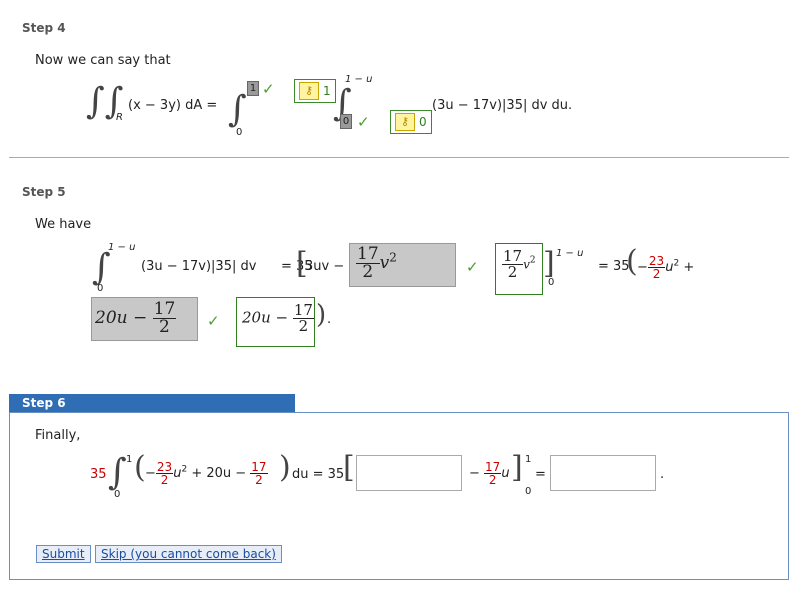  What do you see at coordinates (237, 109) in the screenshot?
I see `outer-integral-sign: ∫` at bounding box center [237, 109].